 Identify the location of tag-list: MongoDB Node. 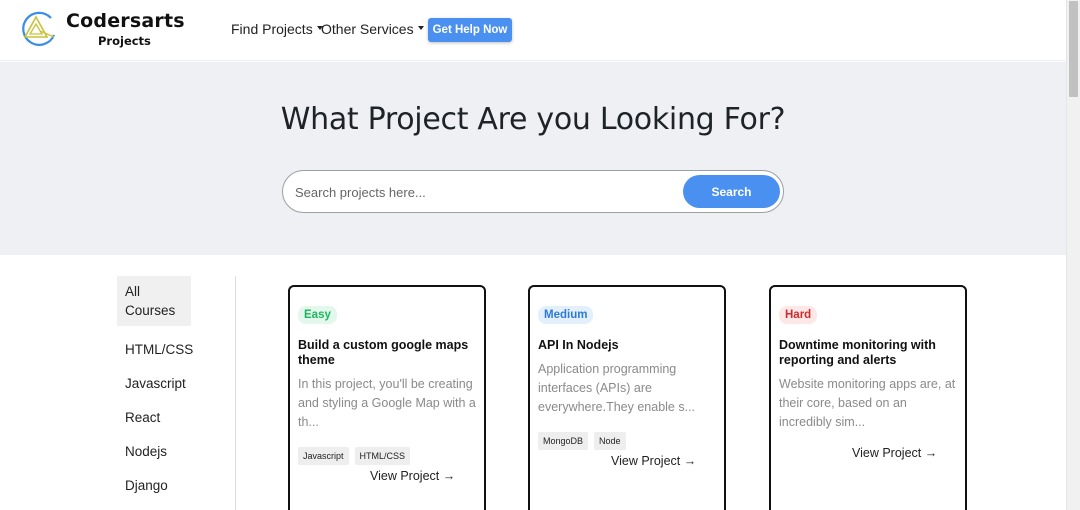
(582, 441).